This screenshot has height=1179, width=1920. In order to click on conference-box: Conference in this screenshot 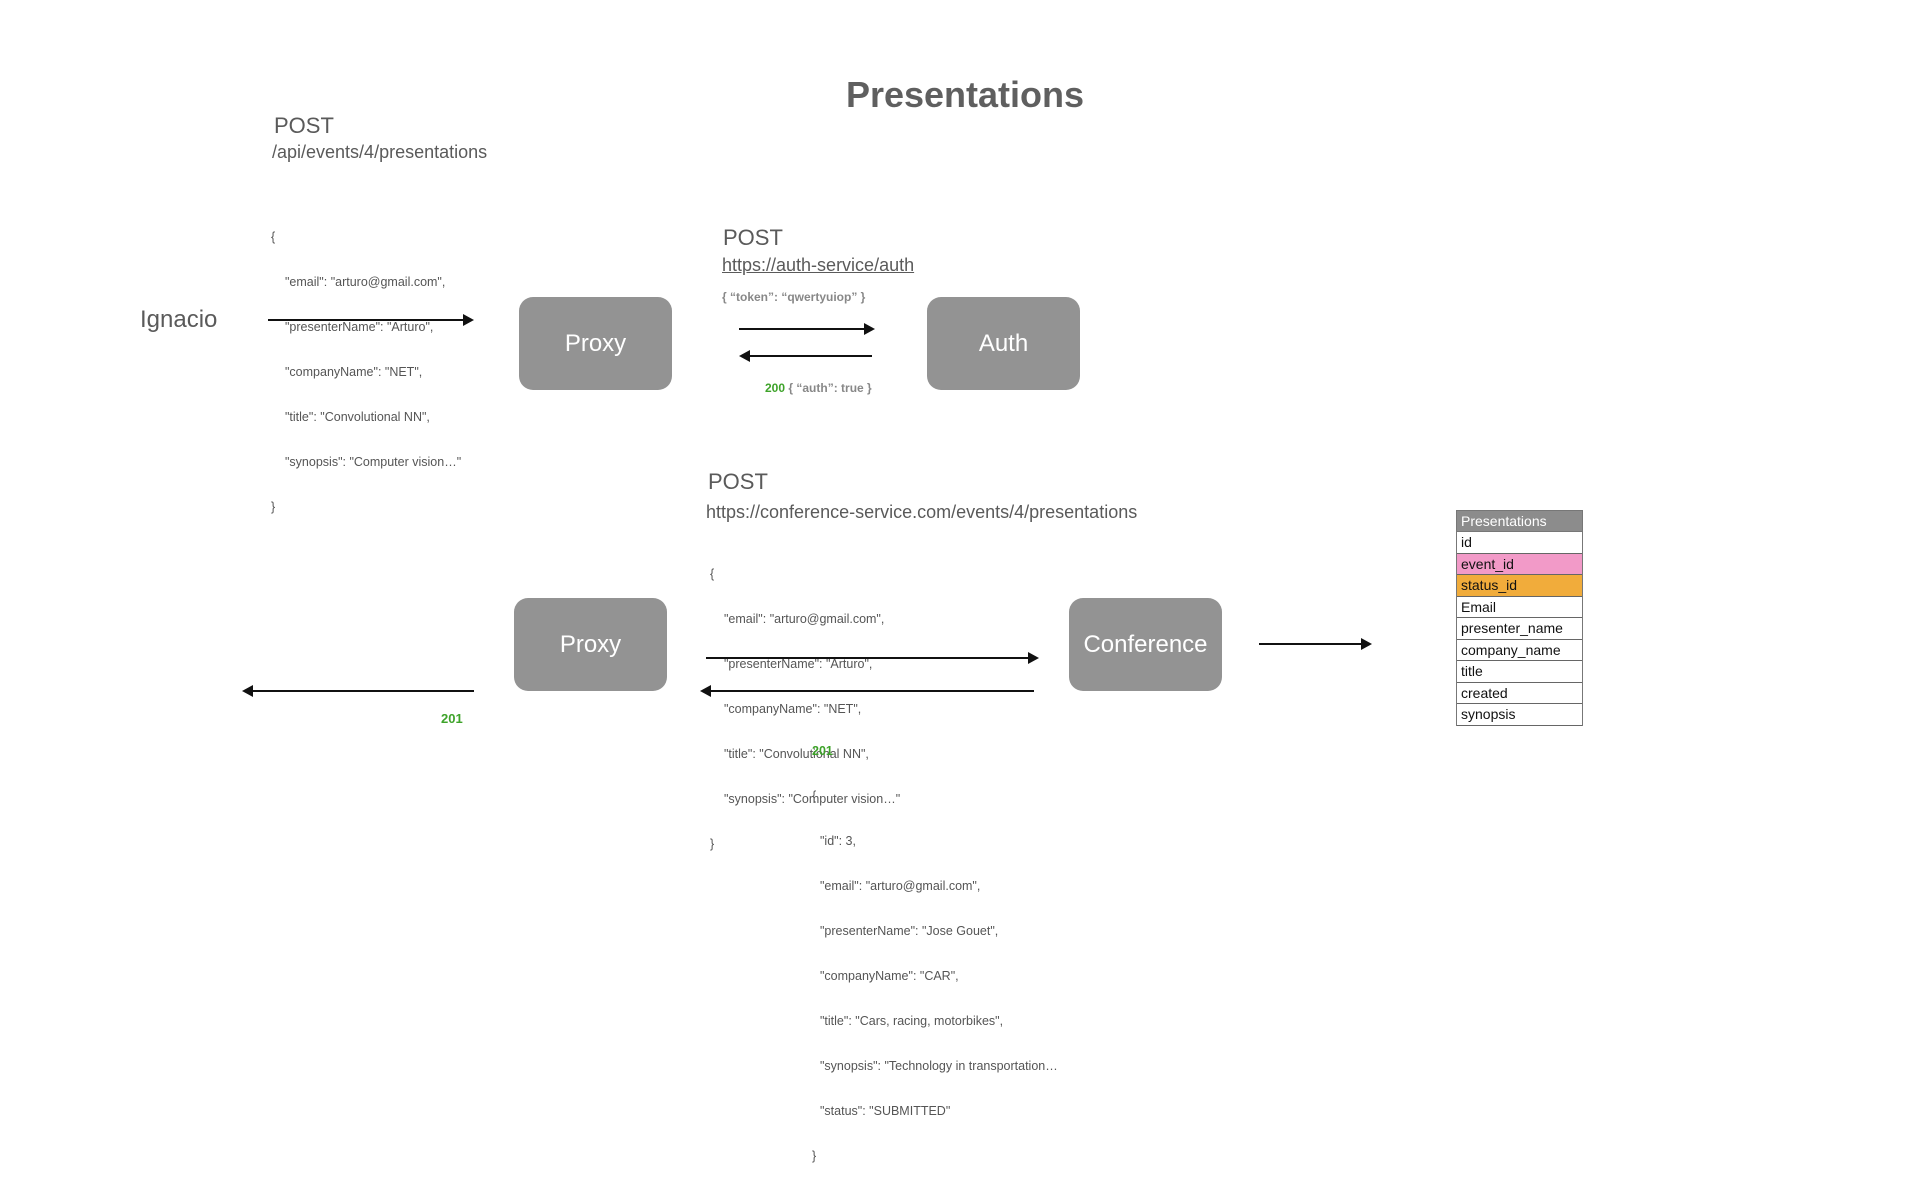, I will do `click(1145, 644)`.